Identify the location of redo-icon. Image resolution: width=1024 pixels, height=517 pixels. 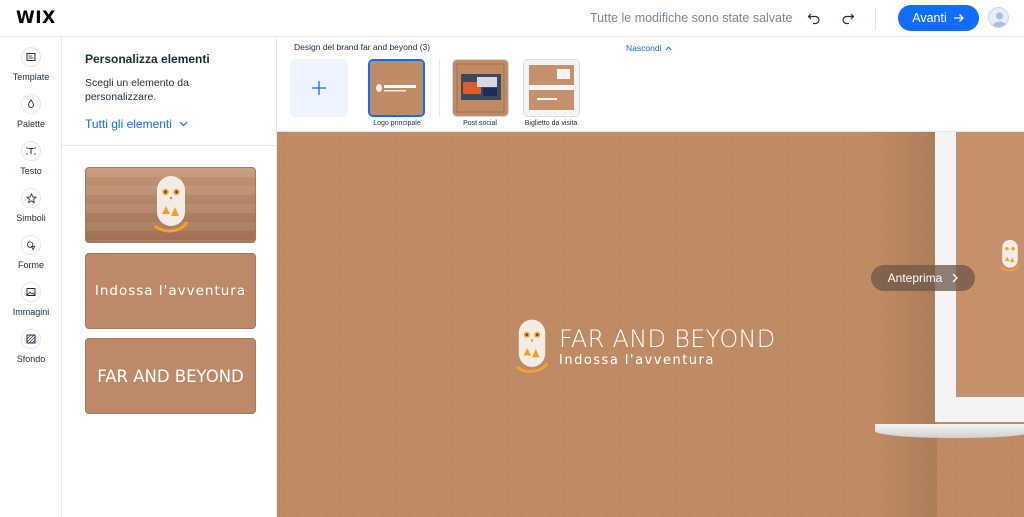
(848, 18).